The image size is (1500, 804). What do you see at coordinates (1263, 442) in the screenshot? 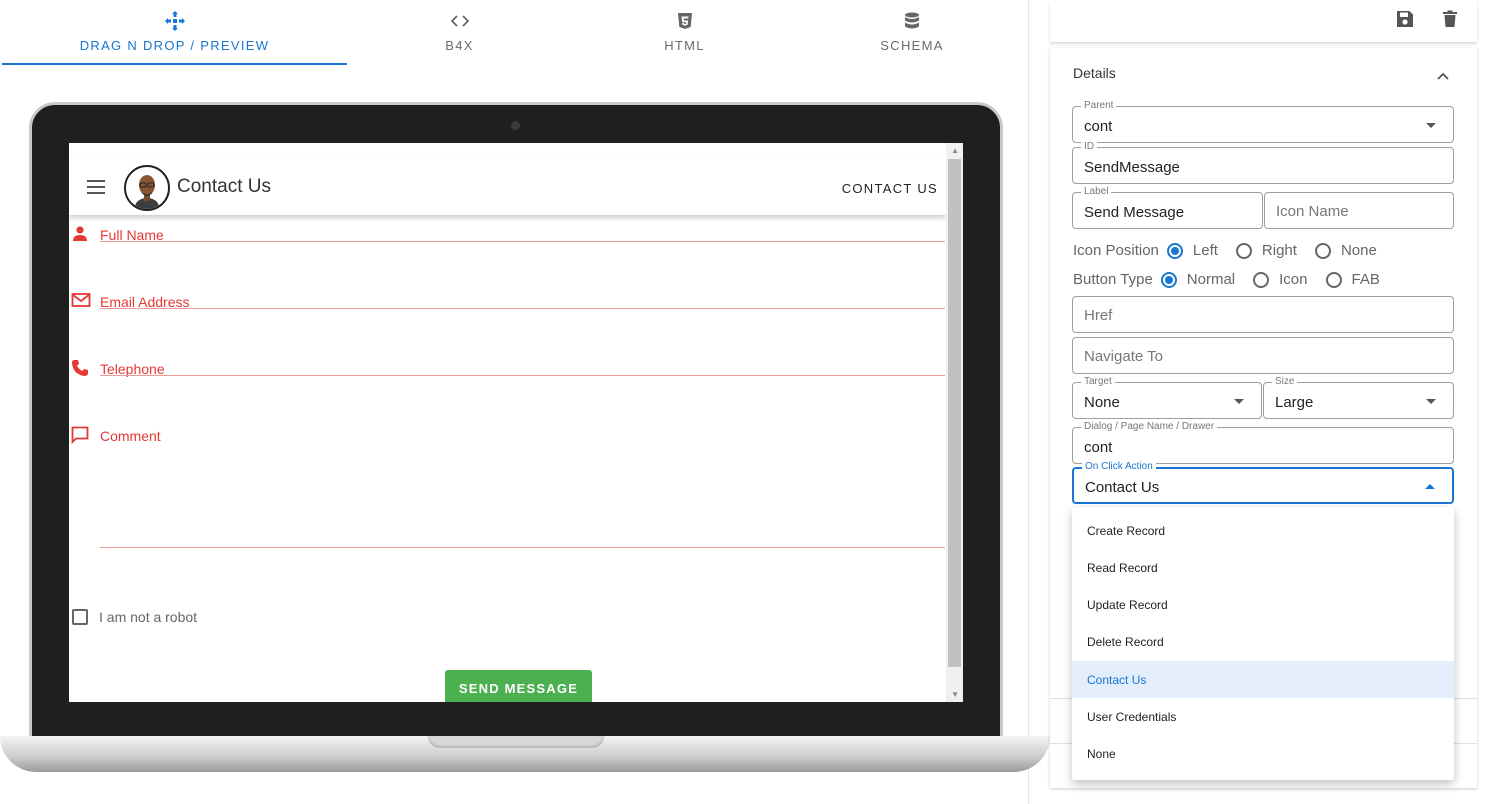
I see `dialog-page-field: Dialog / Page Name / Drawer cont` at bounding box center [1263, 442].